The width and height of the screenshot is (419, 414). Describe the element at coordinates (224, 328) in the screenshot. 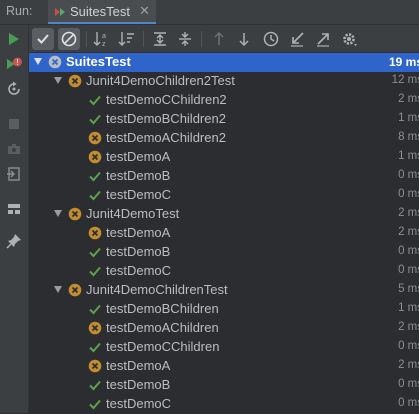

I see `test-case-row: testDemoAChildren 2 ms` at that location.